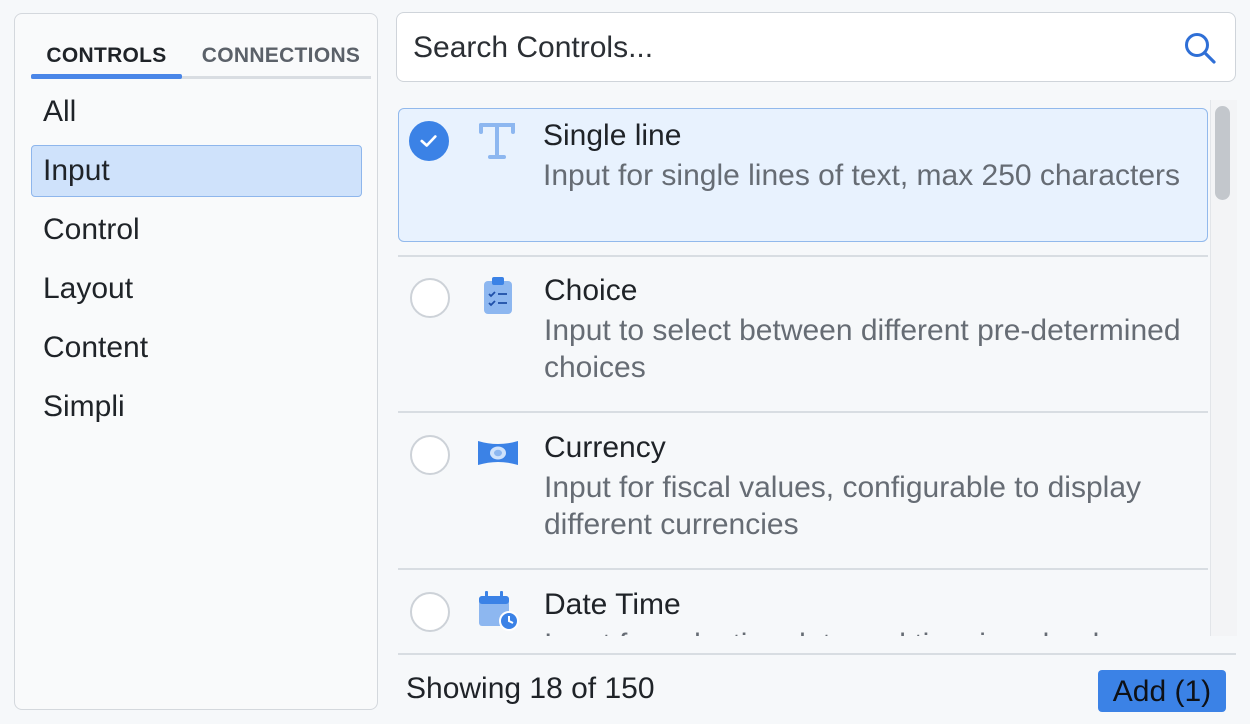  What do you see at coordinates (612, 135) in the screenshot?
I see `item-title: Single line` at bounding box center [612, 135].